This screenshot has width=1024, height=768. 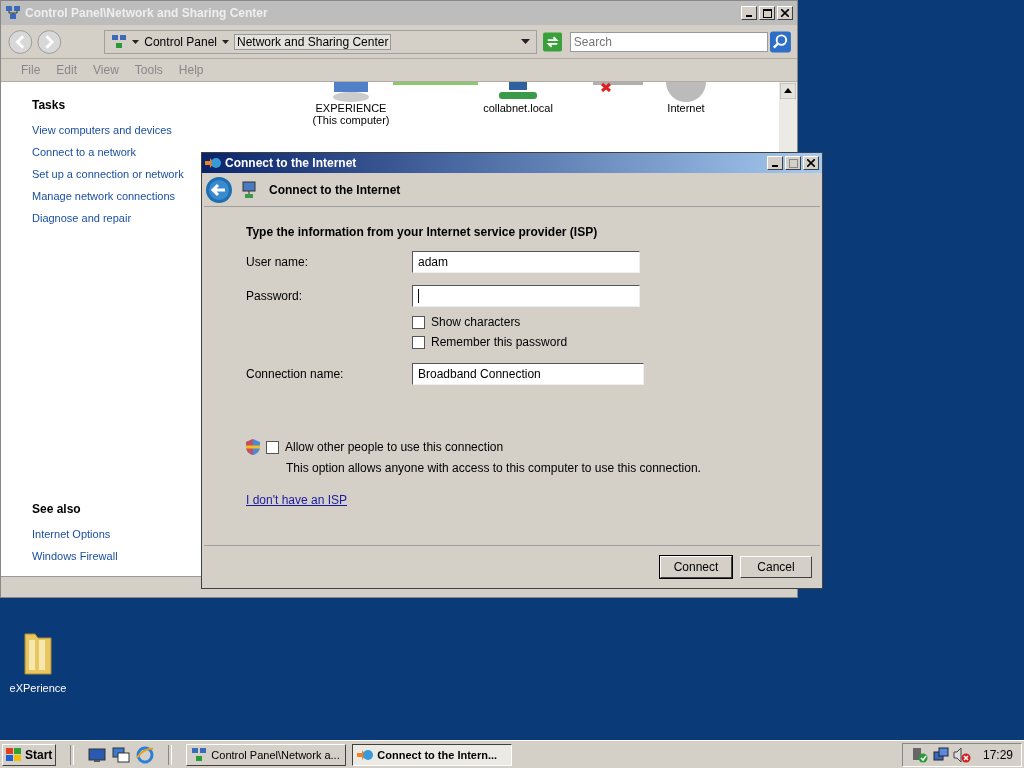 I want to click on security-icon, so click(x=919, y=754).